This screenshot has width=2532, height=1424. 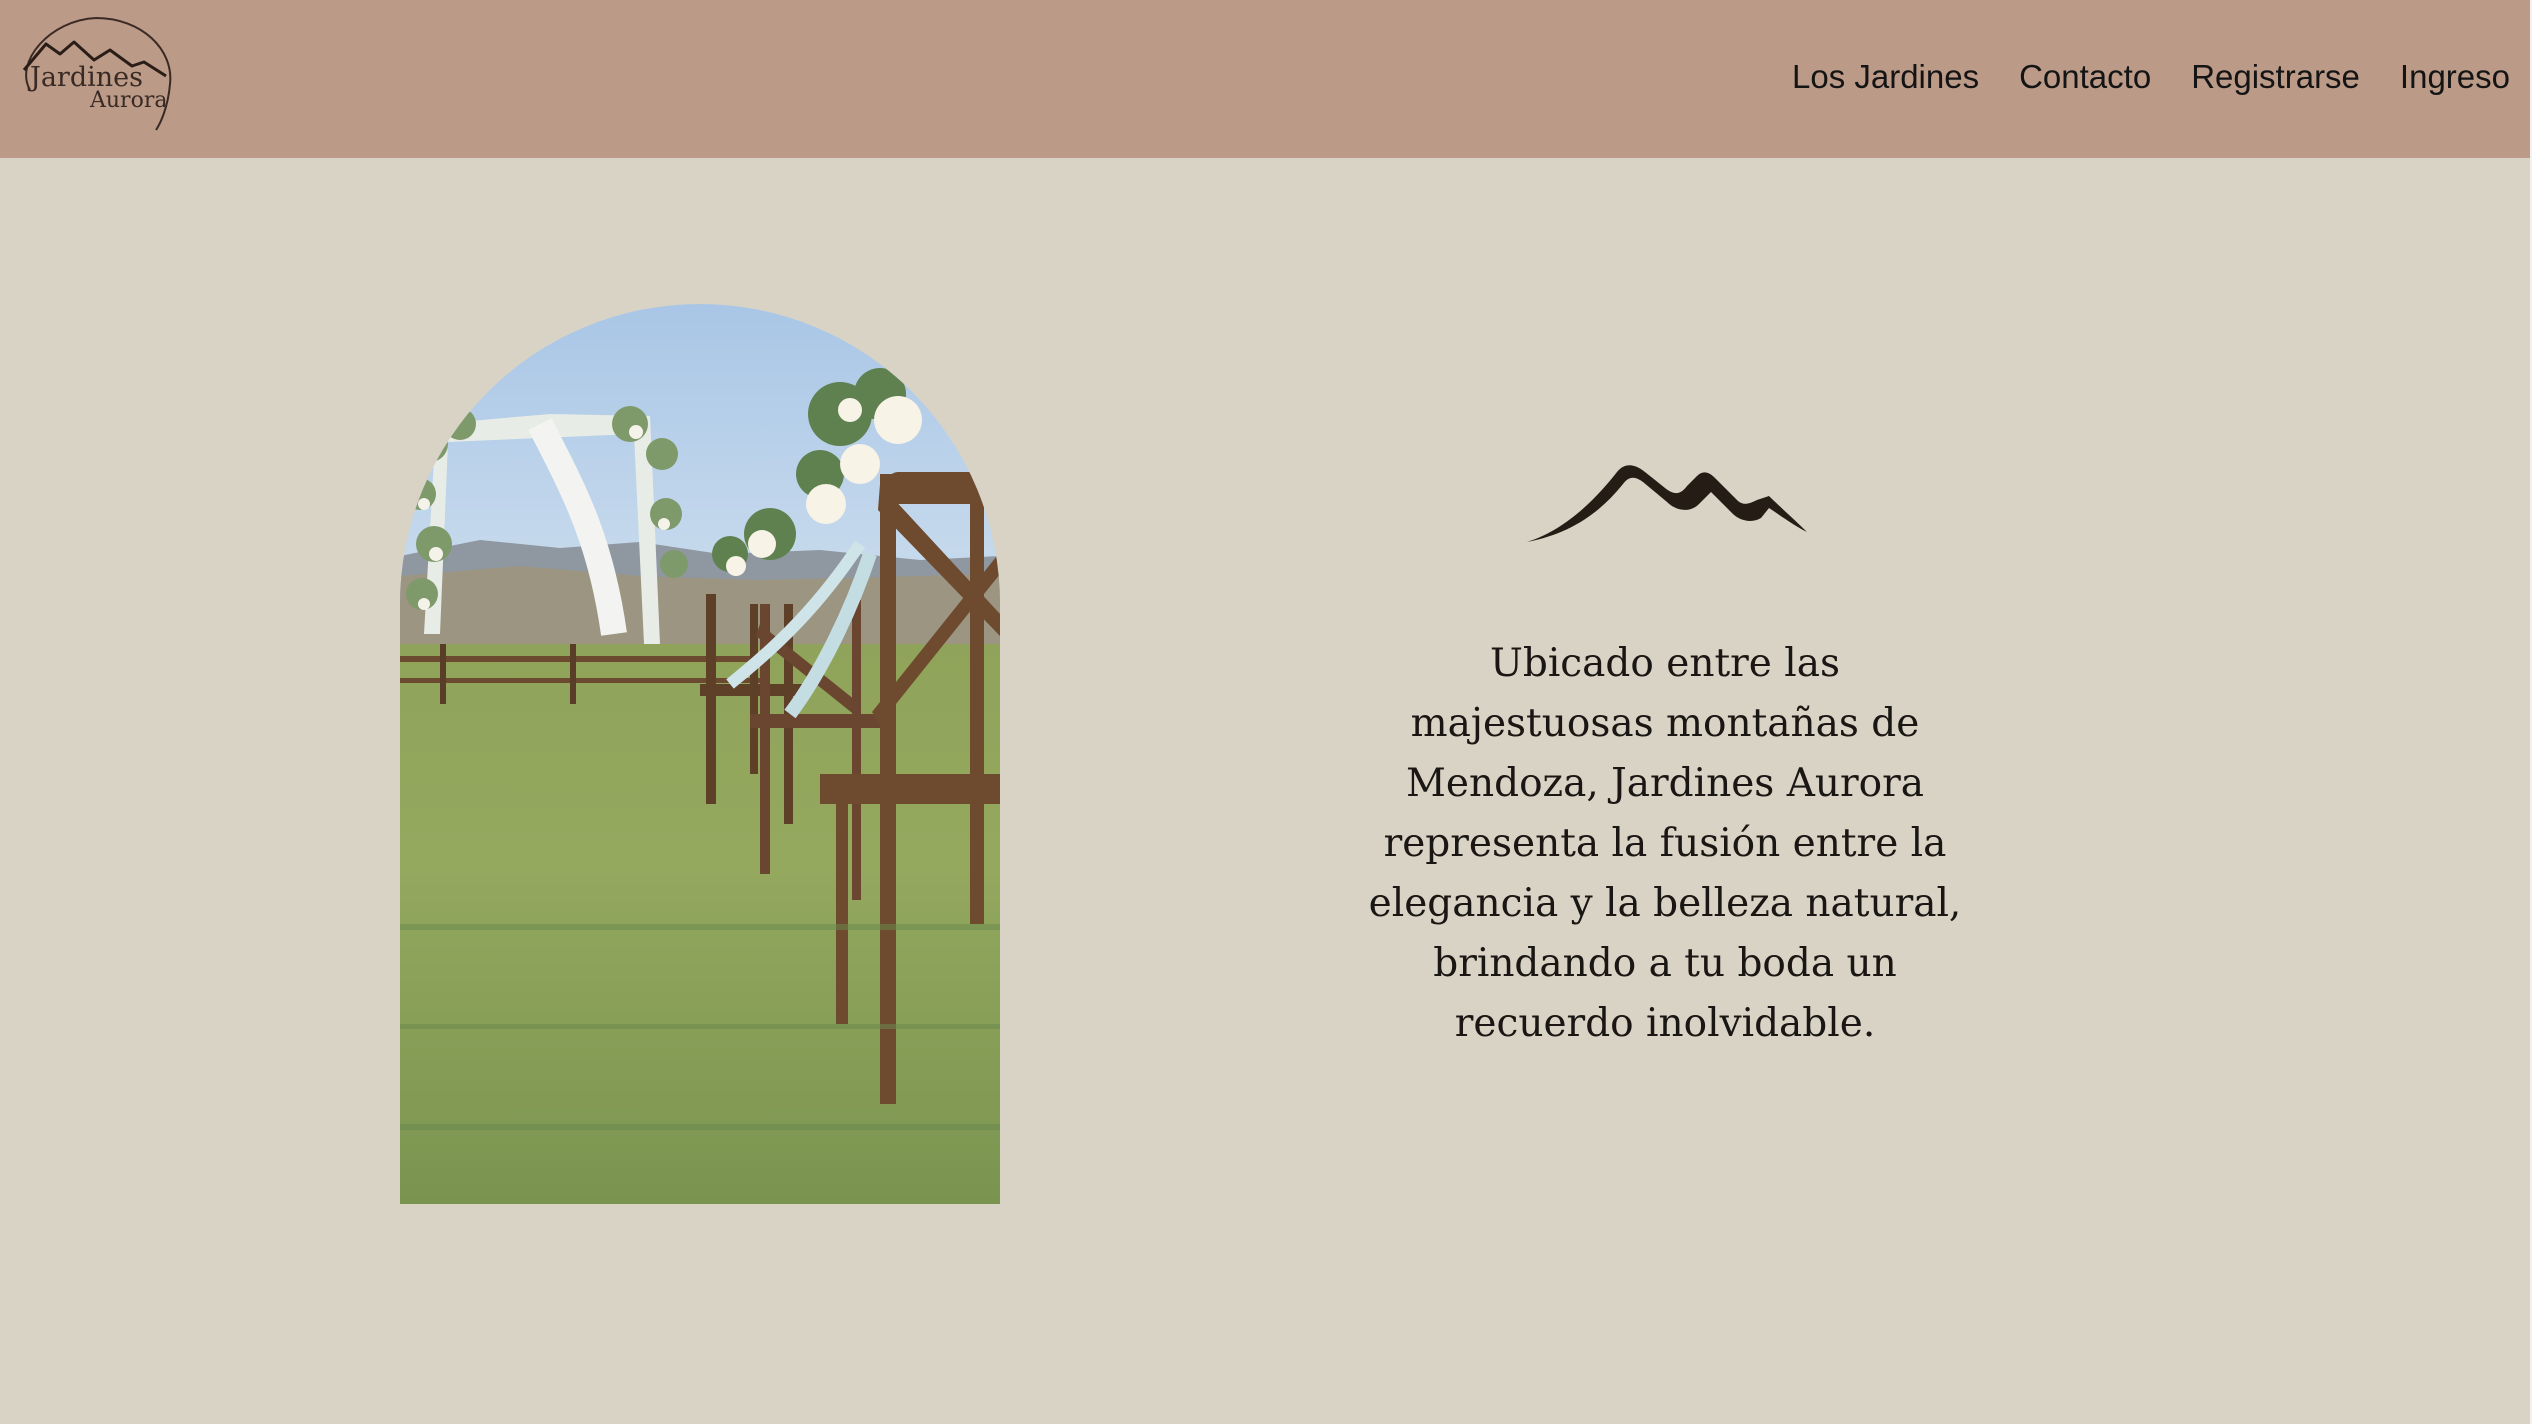 I want to click on nav-contacto: Contacto, so click(x=2085, y=77).